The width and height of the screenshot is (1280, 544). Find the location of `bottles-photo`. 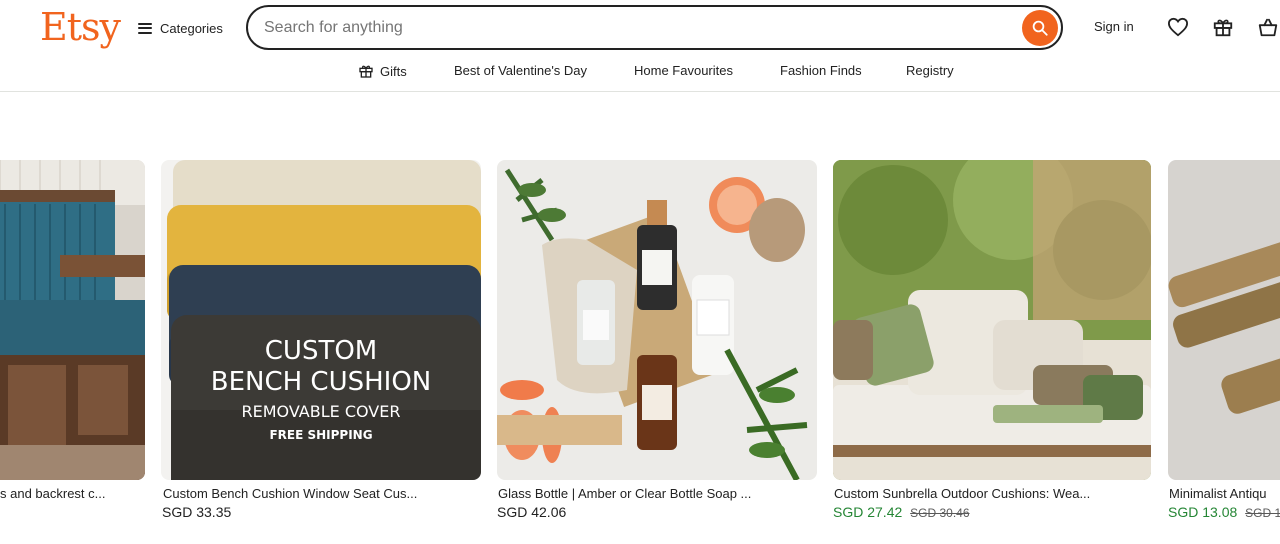

bottles-photo is located at coordinates (657, 320).